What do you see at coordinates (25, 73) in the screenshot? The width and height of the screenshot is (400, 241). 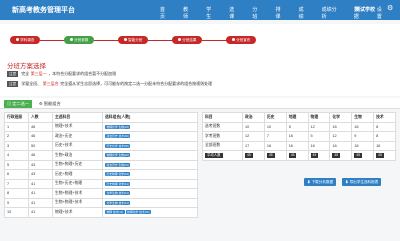 I see `notice-text: 完全` at bounding box center [25, 73].